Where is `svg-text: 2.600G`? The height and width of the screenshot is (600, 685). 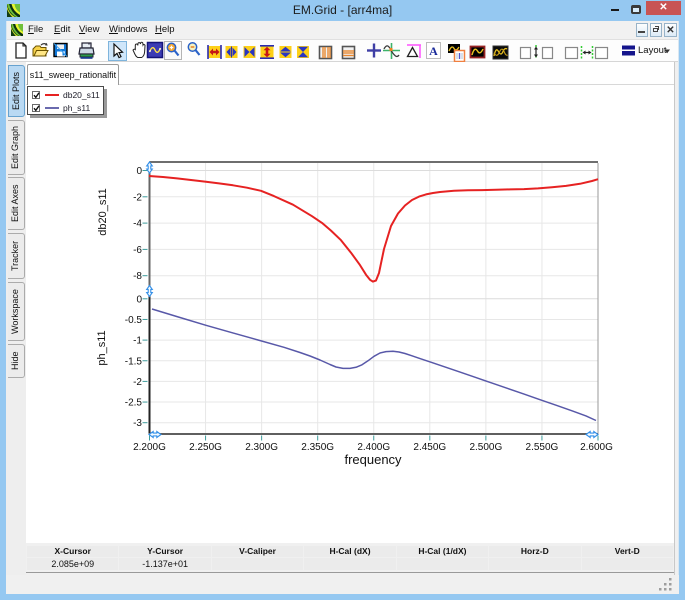
svg-text: 2.600G is located at coordinates (596, 447).